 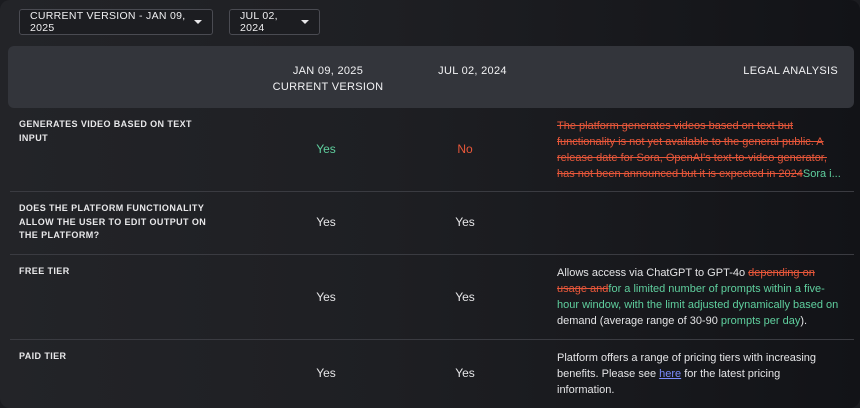 What do you see at coordinates (328, 71) in the screenshot?
I see `header-current-date: JAN 09, 2025` at bounding box center [328, 71].